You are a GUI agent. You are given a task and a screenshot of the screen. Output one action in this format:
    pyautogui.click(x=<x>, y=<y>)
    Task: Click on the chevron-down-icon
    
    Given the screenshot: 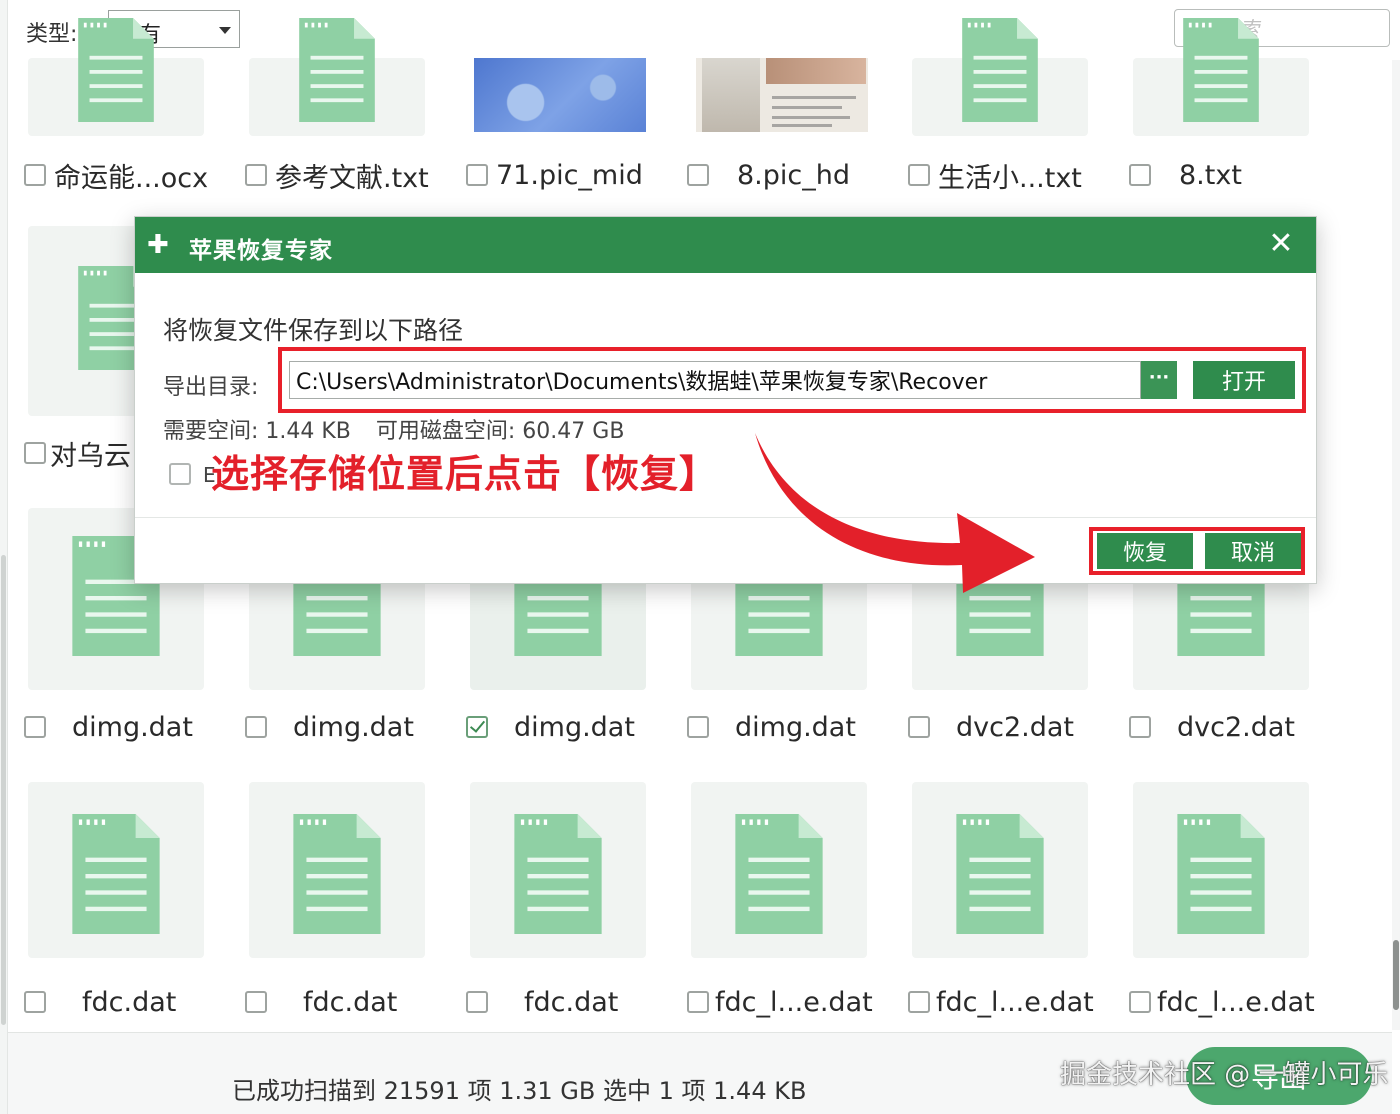 What is the action you would take?
    pyautogui.click(x=225, y=30)
    